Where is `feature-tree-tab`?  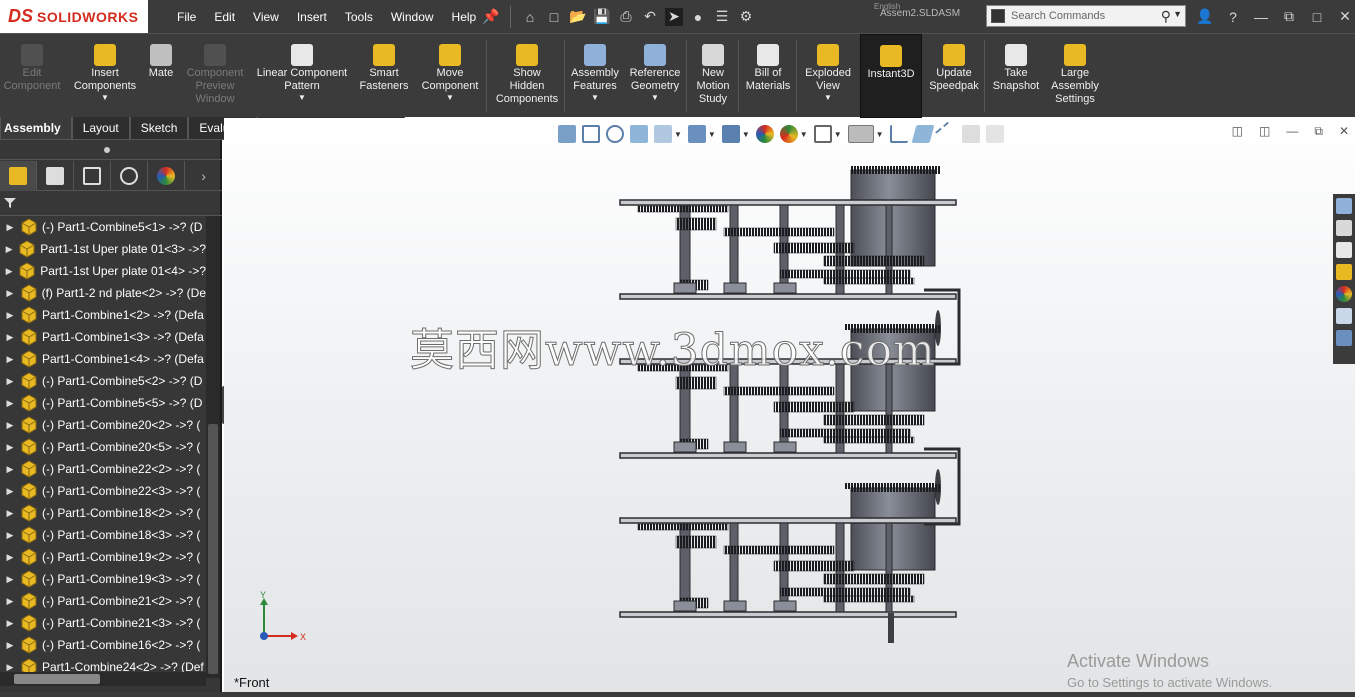 feature-tree-tab is located at coordinates (19, 176).